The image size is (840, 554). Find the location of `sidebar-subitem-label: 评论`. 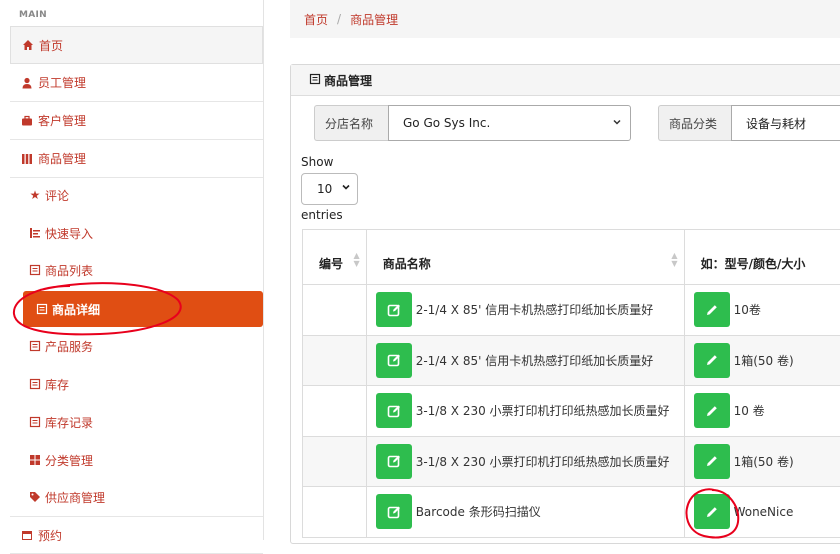

sidebar-subitem-label: 评论 is located at coordinates (57, 195).